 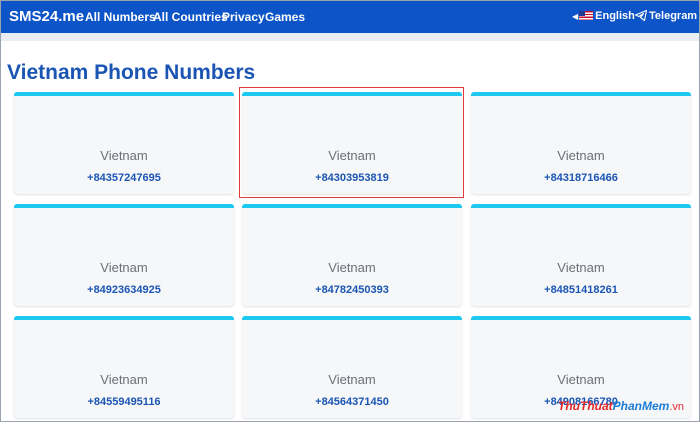 I want to click on number-card: Vietnam +84318716466, so click(x=581, y=143).